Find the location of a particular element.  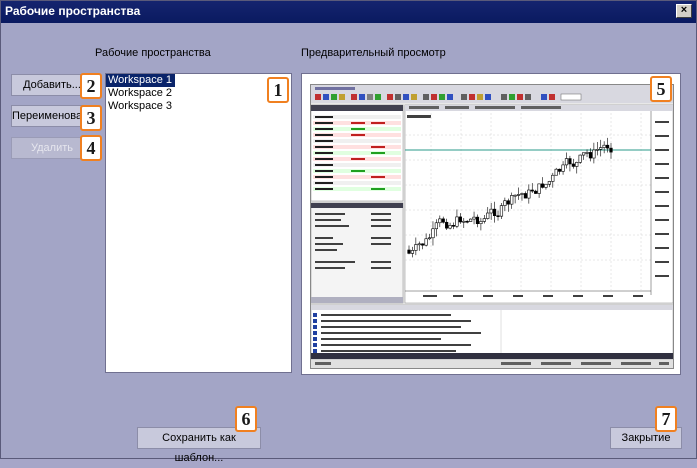

callout-4: 4 is located at coordinates (91, 148).